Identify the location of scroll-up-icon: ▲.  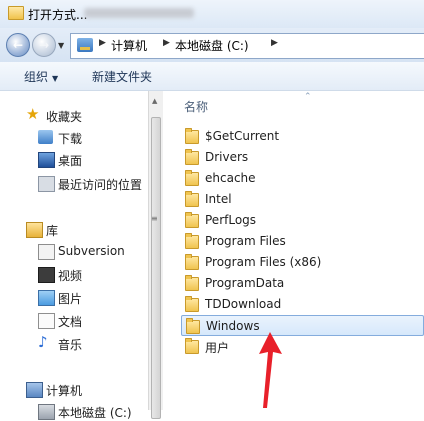
(154, 101).